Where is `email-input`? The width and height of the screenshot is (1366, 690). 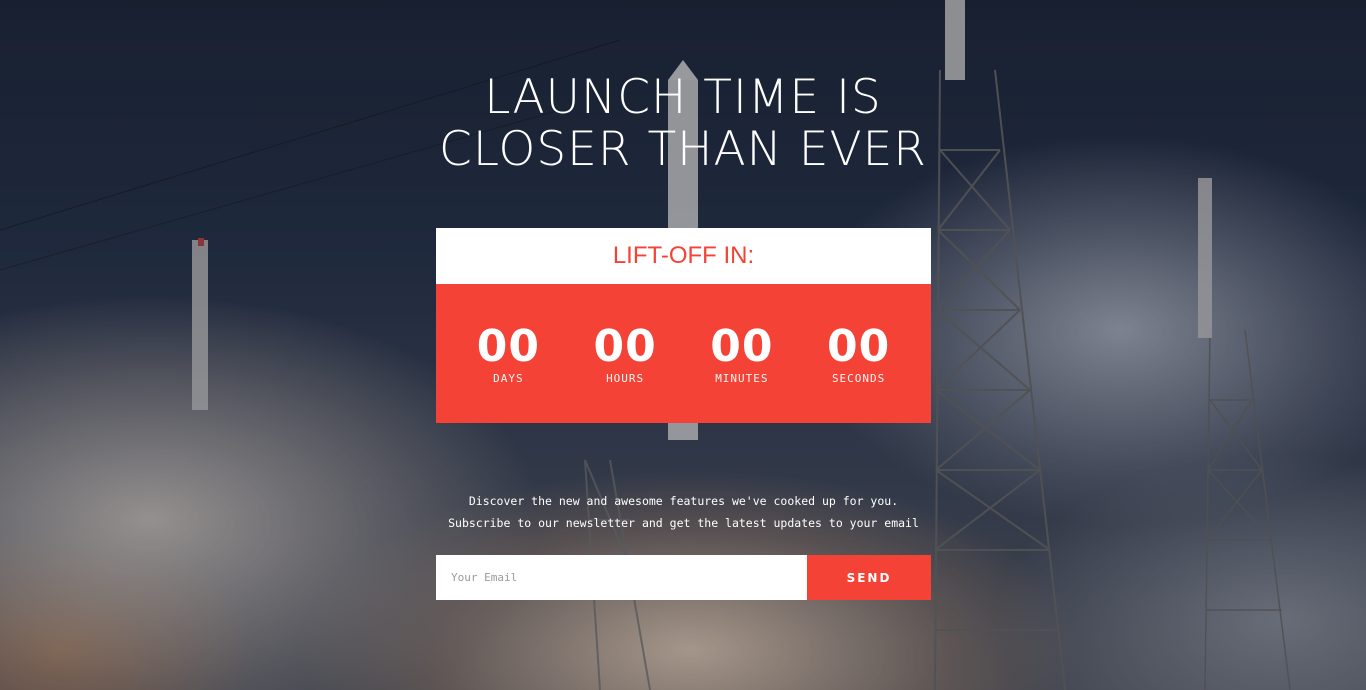
email-input is located at coordinates (621, 577).